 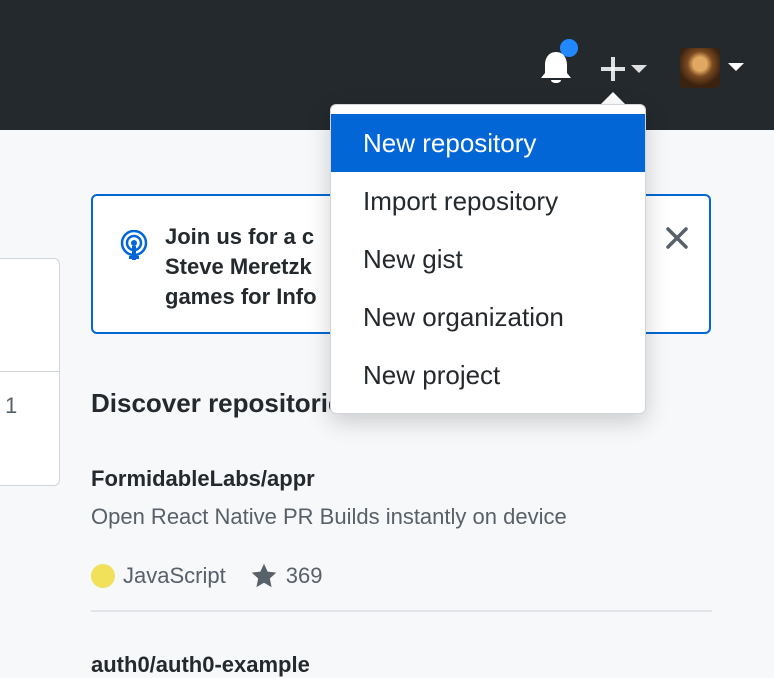 I want to click on create-new-button, so click(x=624, y=69).